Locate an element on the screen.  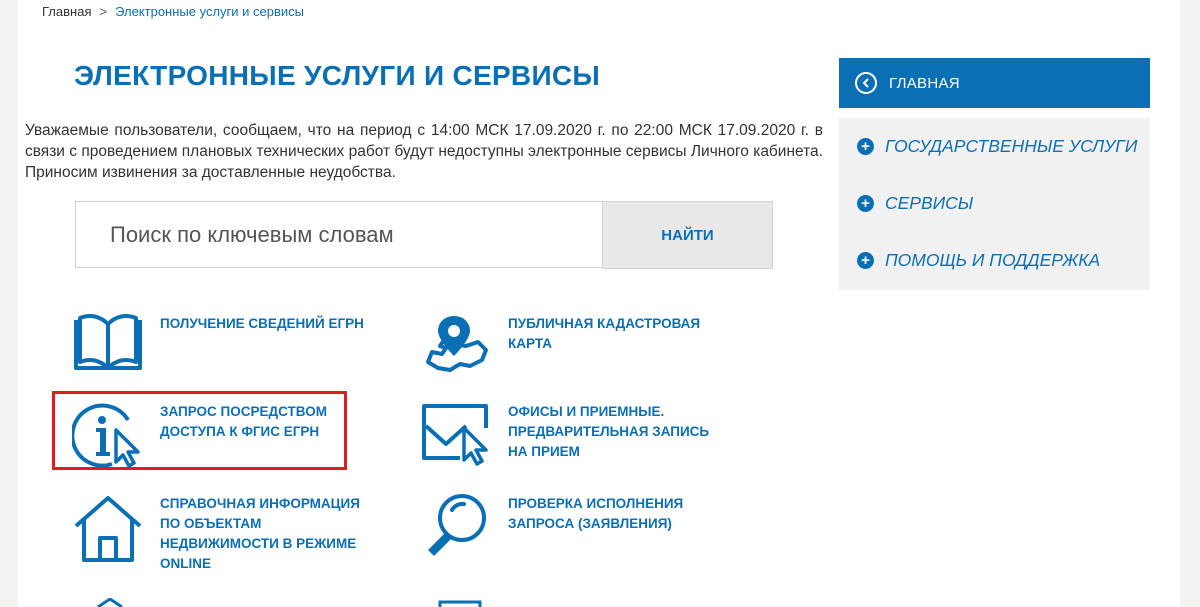
sidebar-item-services: + СЕРВИСЫ is located at coordinates (994, 203).